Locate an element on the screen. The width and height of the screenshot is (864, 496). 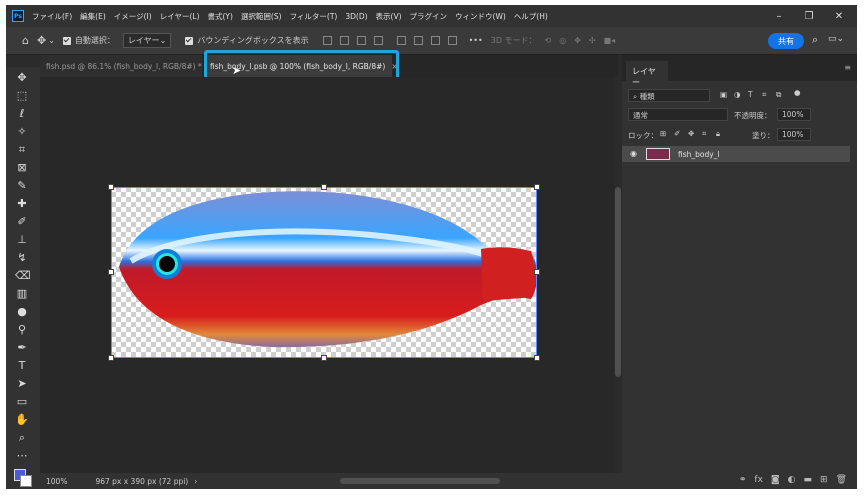
filter-type-icon: T is located at coordinates (750, 94).